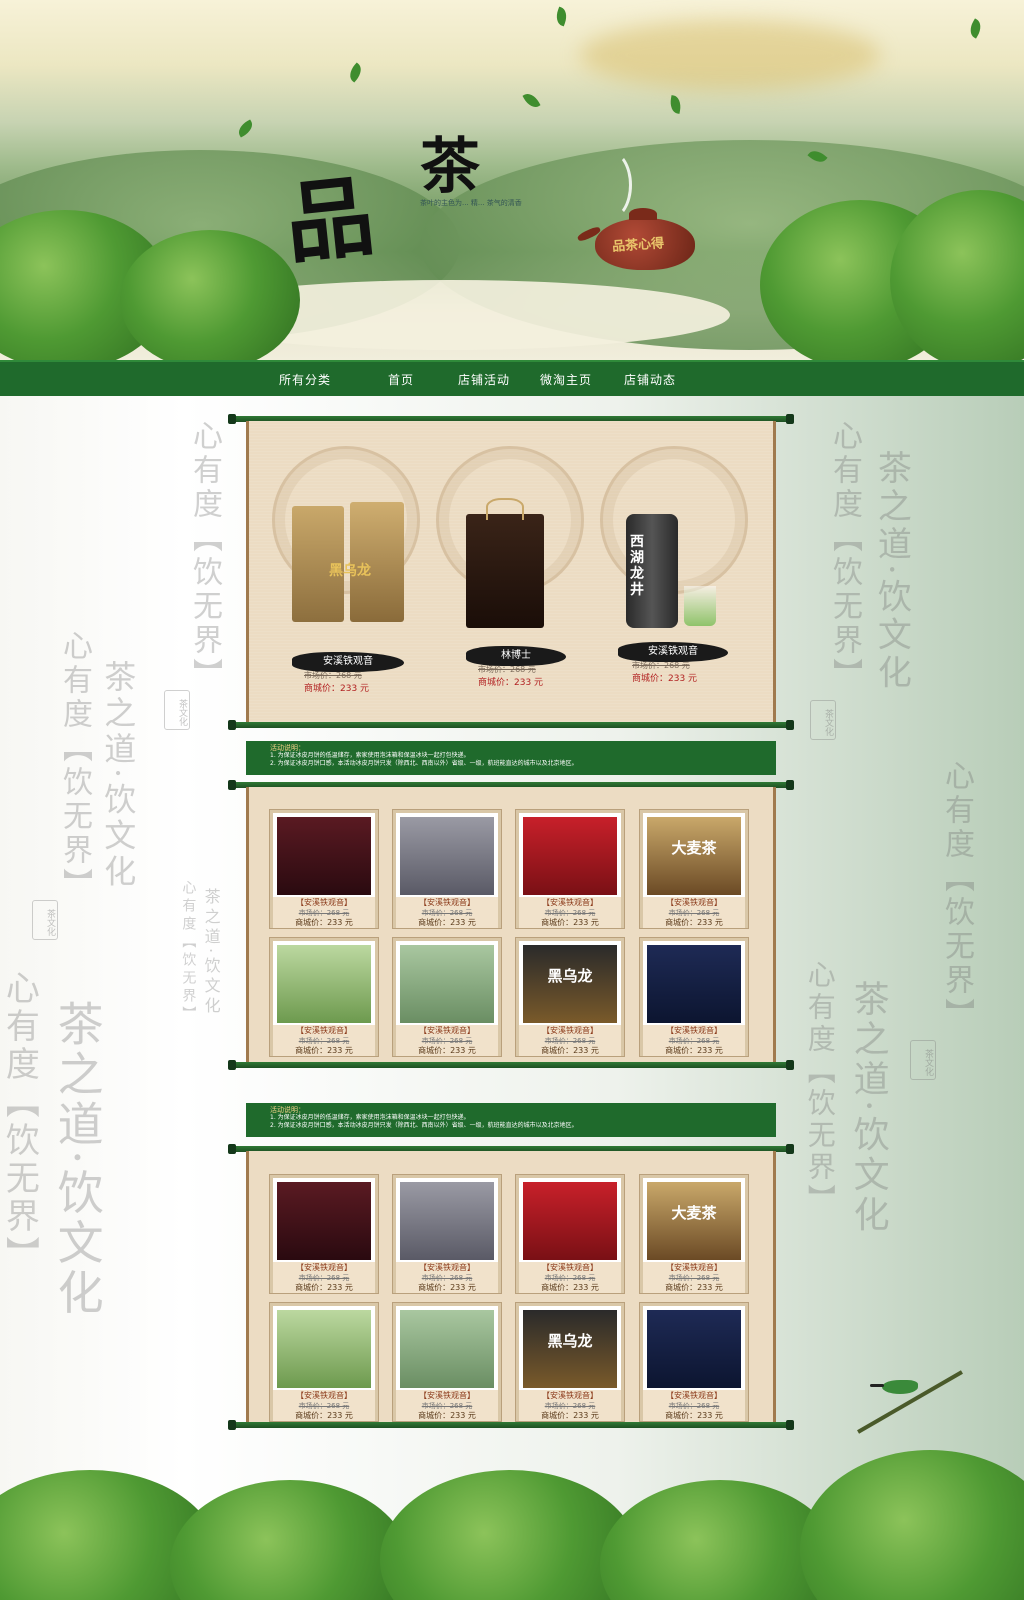 This screenshot has width=1024, height=1600. Describe the element at coordinates (700, 606) in the screenshot. I see `tea-cup-image` at that location.